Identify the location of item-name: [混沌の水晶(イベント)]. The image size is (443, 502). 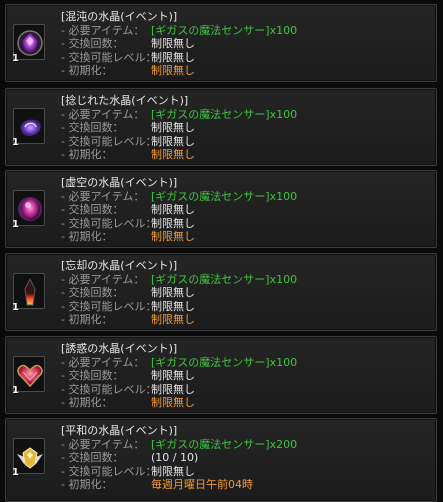
(119, 16).